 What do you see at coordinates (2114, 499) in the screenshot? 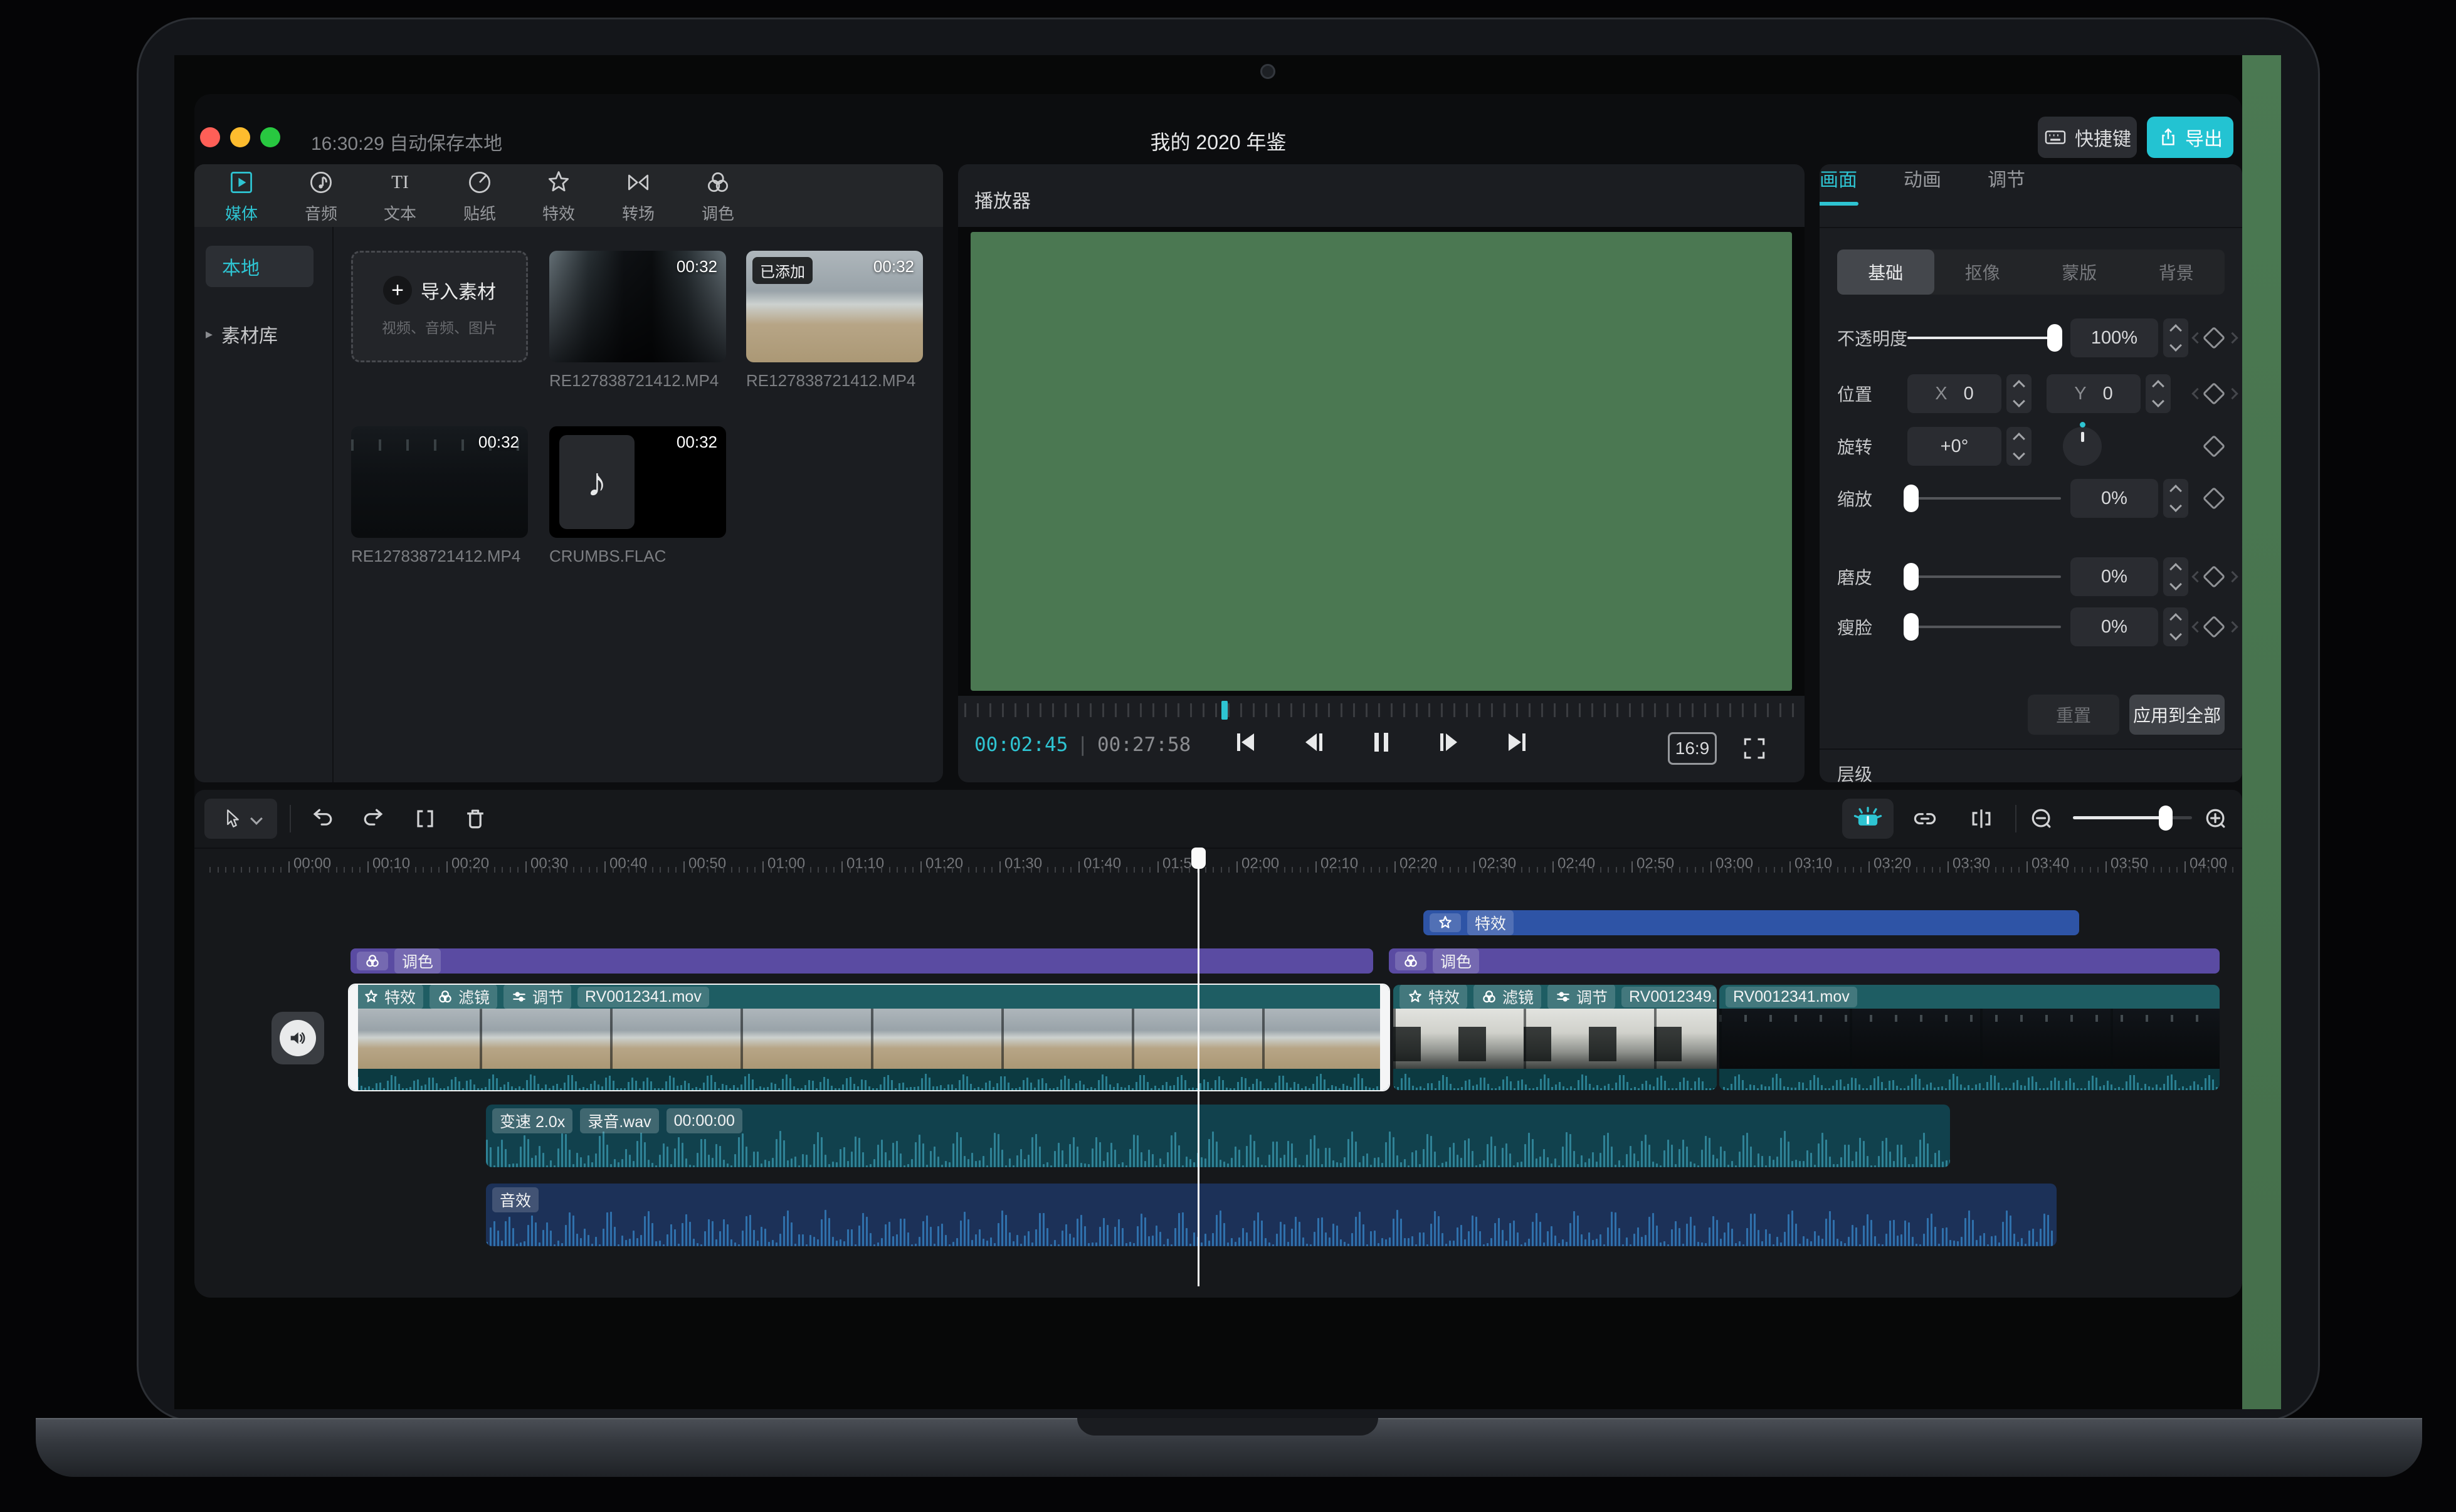
I see `scale-value: 0%` at bounding box center [2114, 499].